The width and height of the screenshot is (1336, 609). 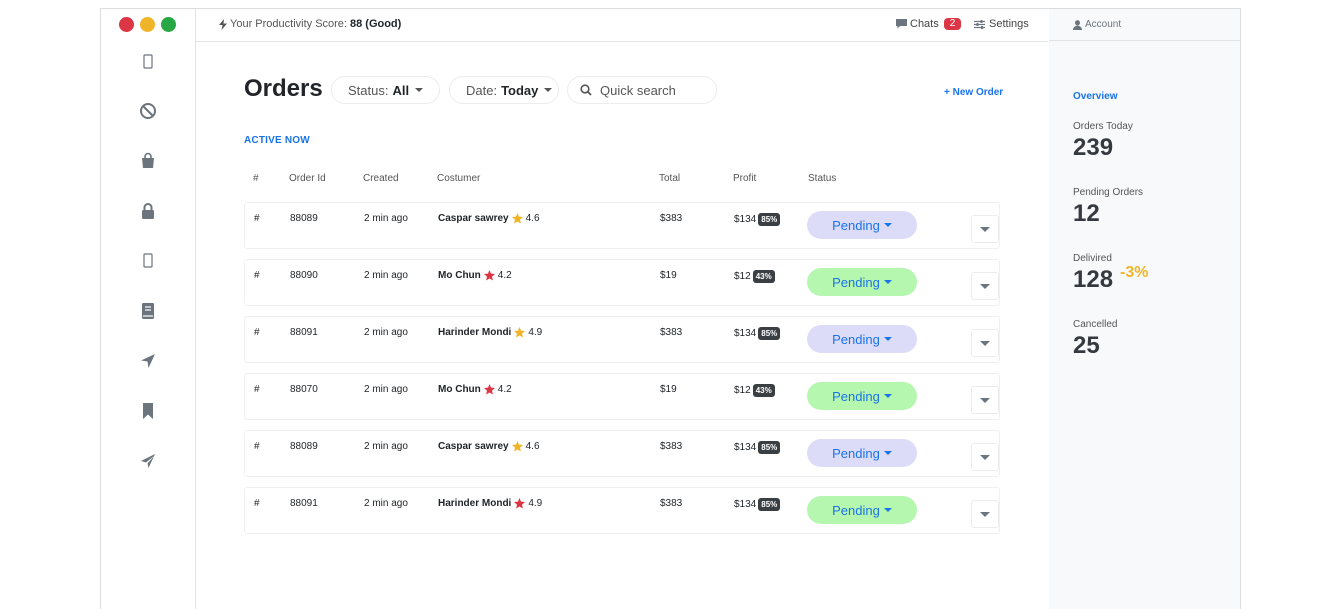 I want to click on settings-button: Settings, so click(x=1001, y=24).